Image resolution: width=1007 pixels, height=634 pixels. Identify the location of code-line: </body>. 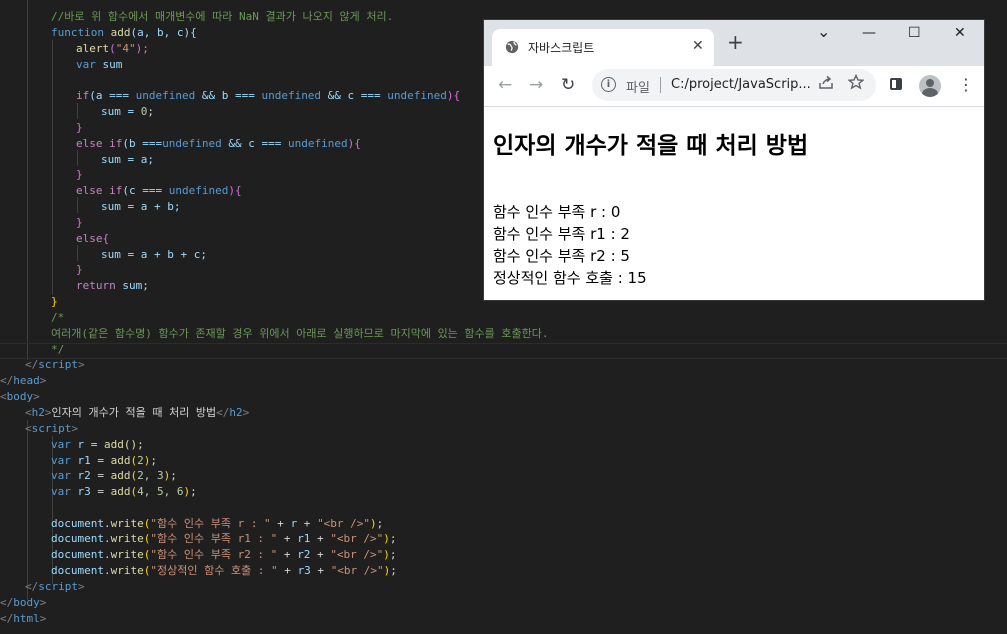
(23, 603).